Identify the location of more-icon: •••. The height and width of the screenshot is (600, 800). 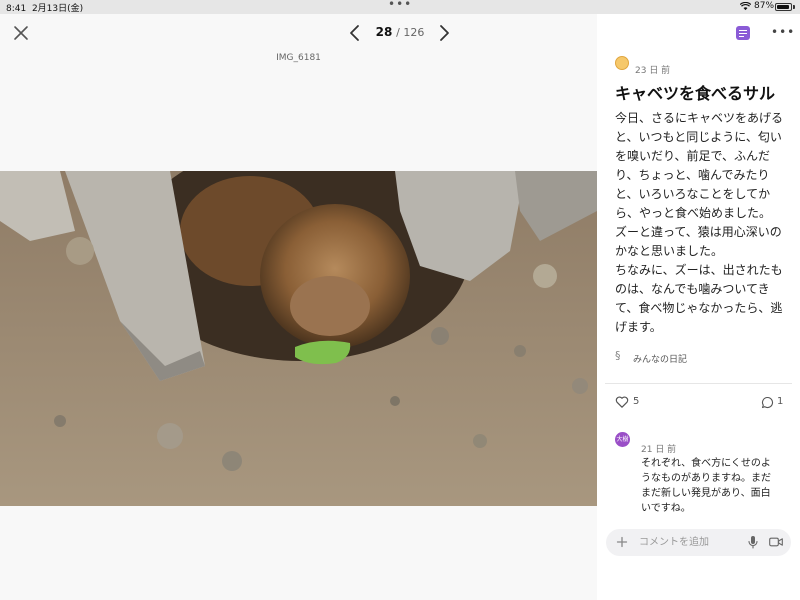
(783, 32).